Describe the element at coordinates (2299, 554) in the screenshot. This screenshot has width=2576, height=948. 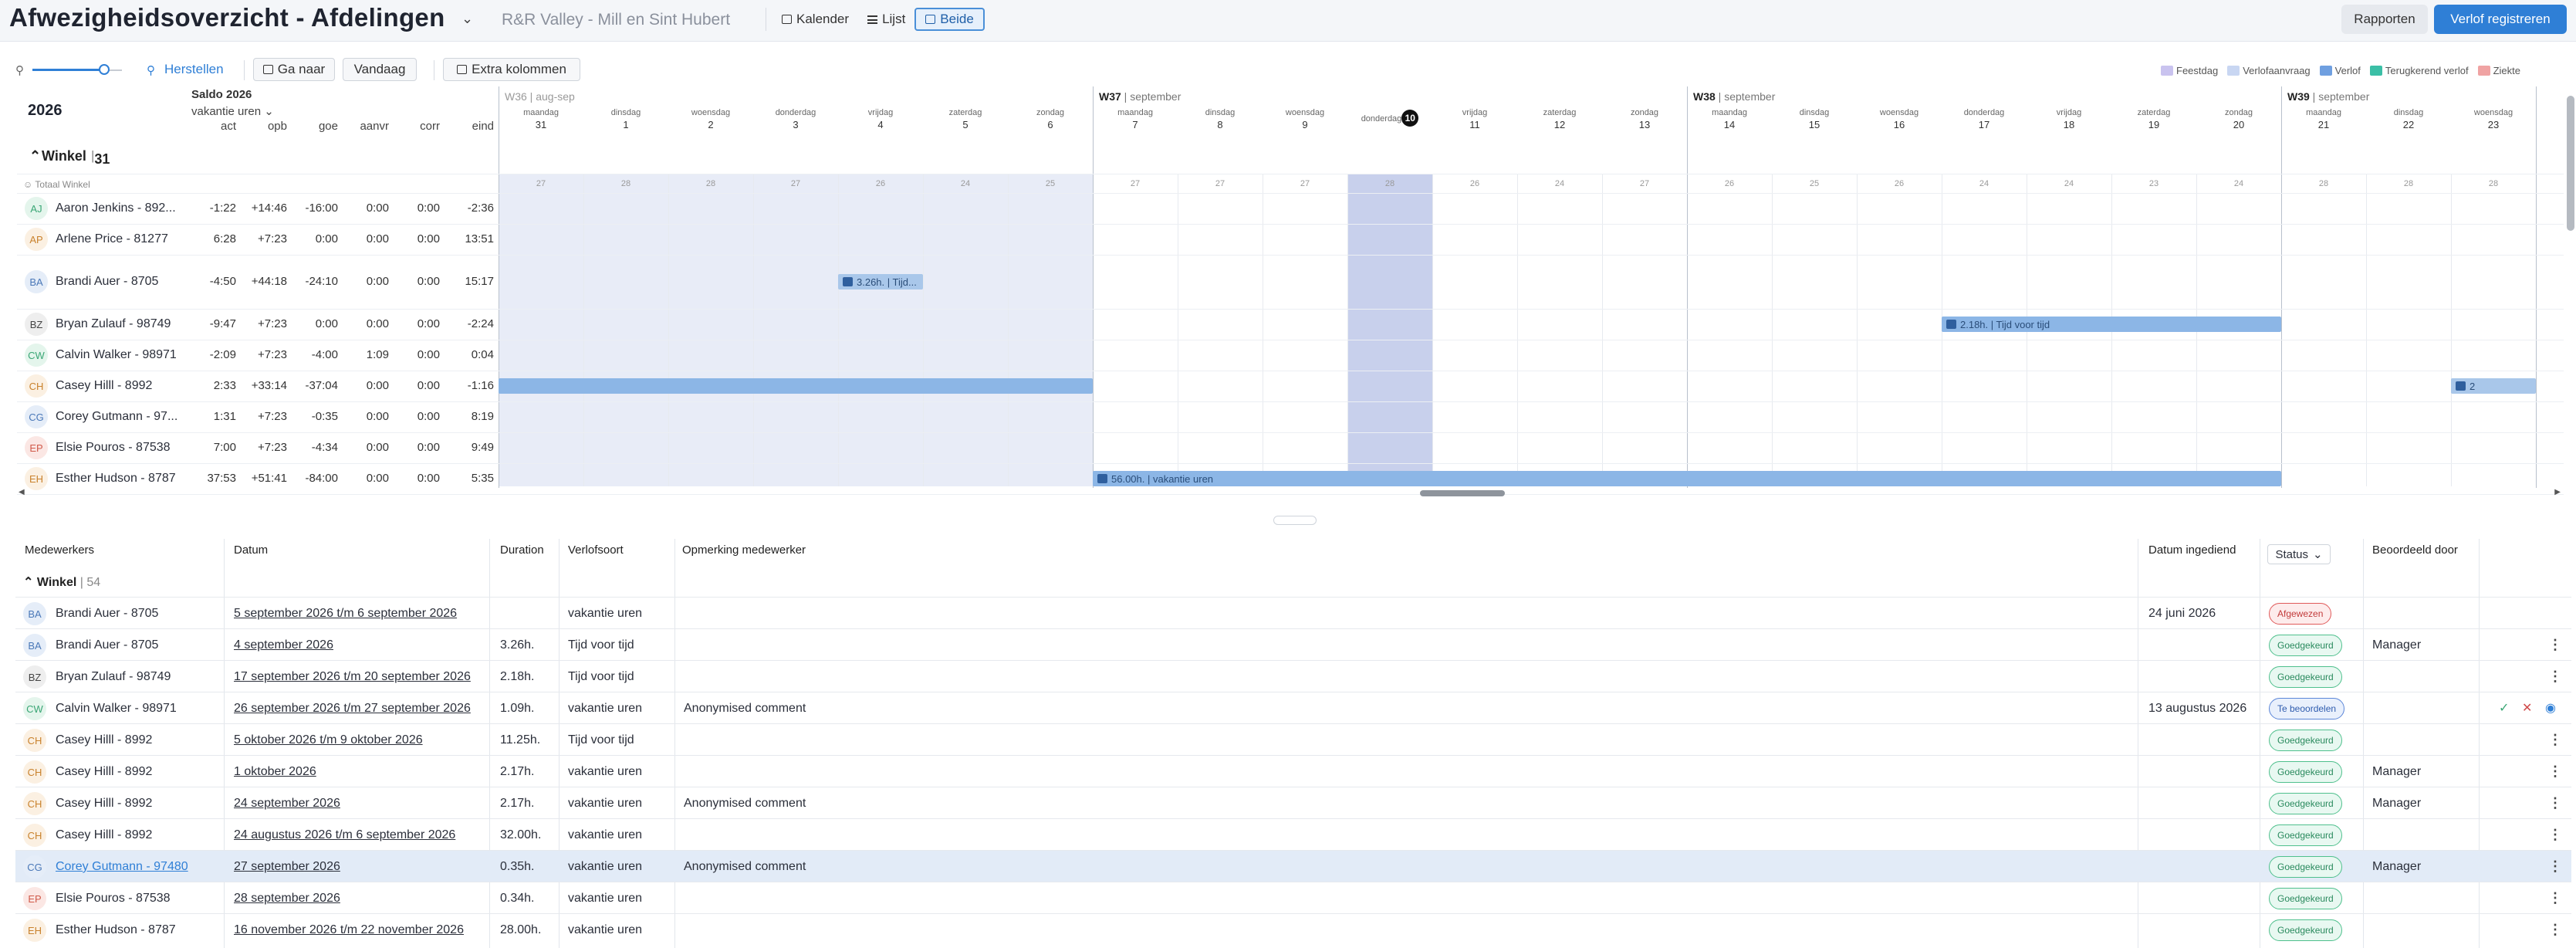
I see `status-filter-button: Status ⌄` at that location.